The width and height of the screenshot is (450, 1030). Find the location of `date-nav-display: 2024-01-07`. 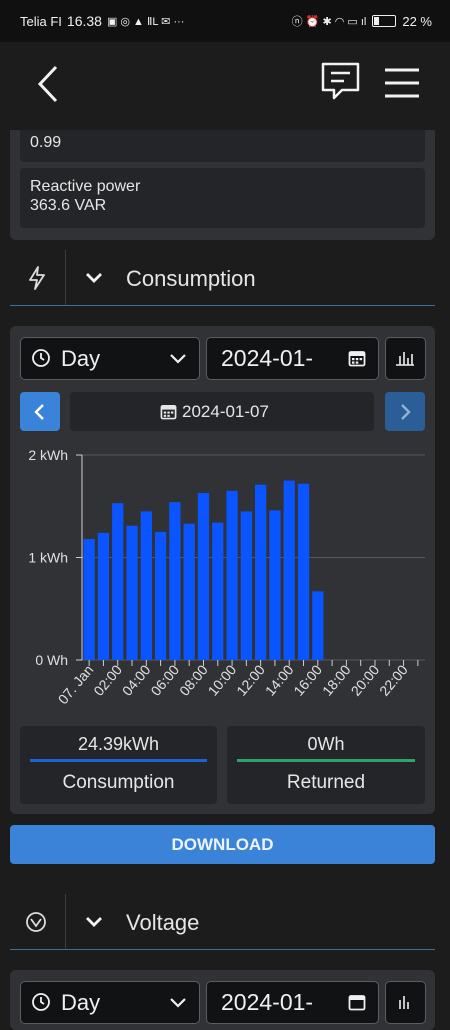

date-nav-display: 2024-01-07 is located at coordinates (222, 411).